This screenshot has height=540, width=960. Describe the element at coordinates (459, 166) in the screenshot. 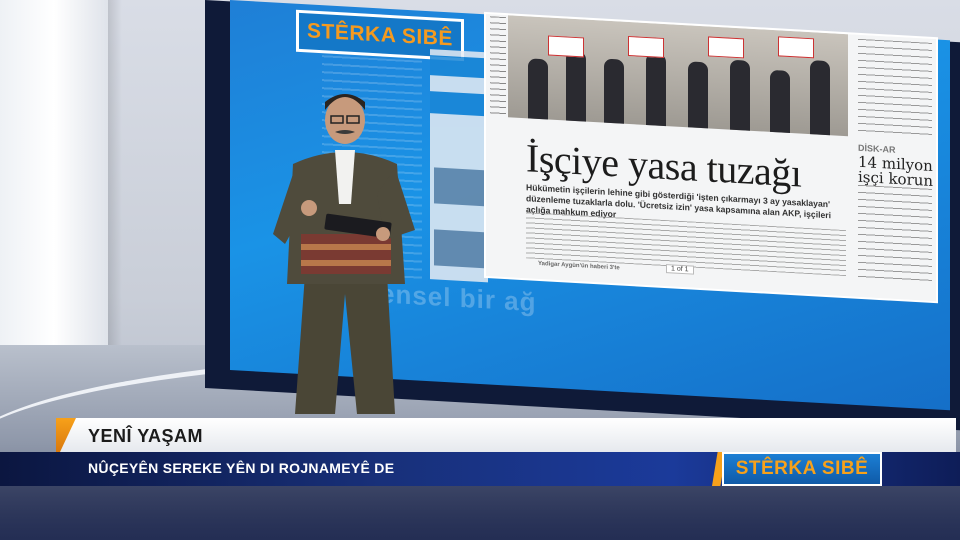

I see `wall-page-thumbnail` at that location.